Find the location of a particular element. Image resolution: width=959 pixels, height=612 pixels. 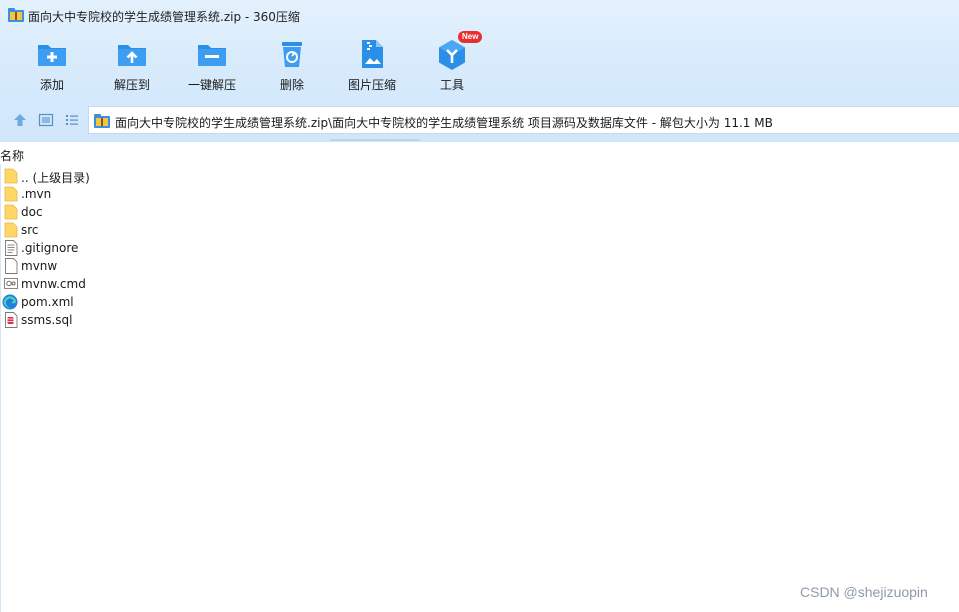

zip-archive-icon is located at coordinates (102, 121).